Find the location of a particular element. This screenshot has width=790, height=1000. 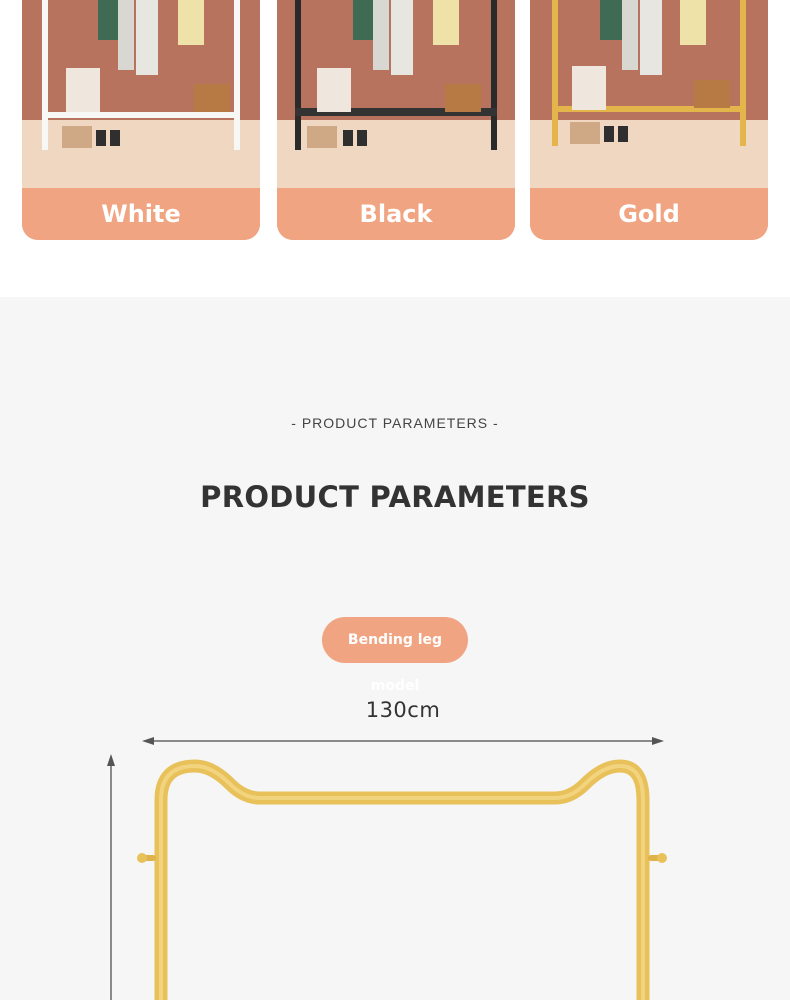

variant-label-white: White is located at coordinates (141, 214).